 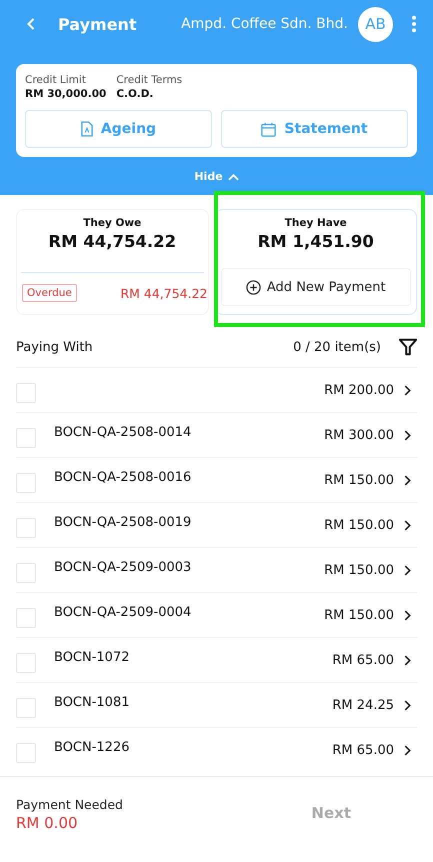 What do you see at coordinates (31, 24) in the screenshot?
I see `back-icon` at bounding box center [31, 24].